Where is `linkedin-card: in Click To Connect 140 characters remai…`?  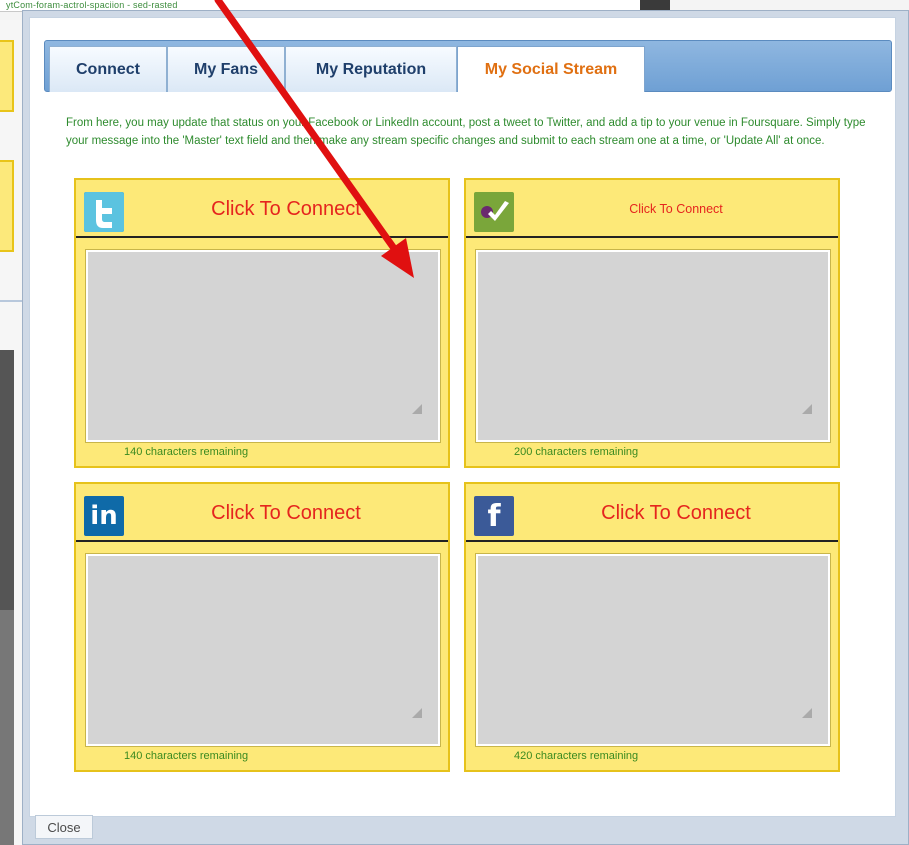 linkedin-card: in Click To Connect 140 characters remai… is located at coordinates (262, 627).